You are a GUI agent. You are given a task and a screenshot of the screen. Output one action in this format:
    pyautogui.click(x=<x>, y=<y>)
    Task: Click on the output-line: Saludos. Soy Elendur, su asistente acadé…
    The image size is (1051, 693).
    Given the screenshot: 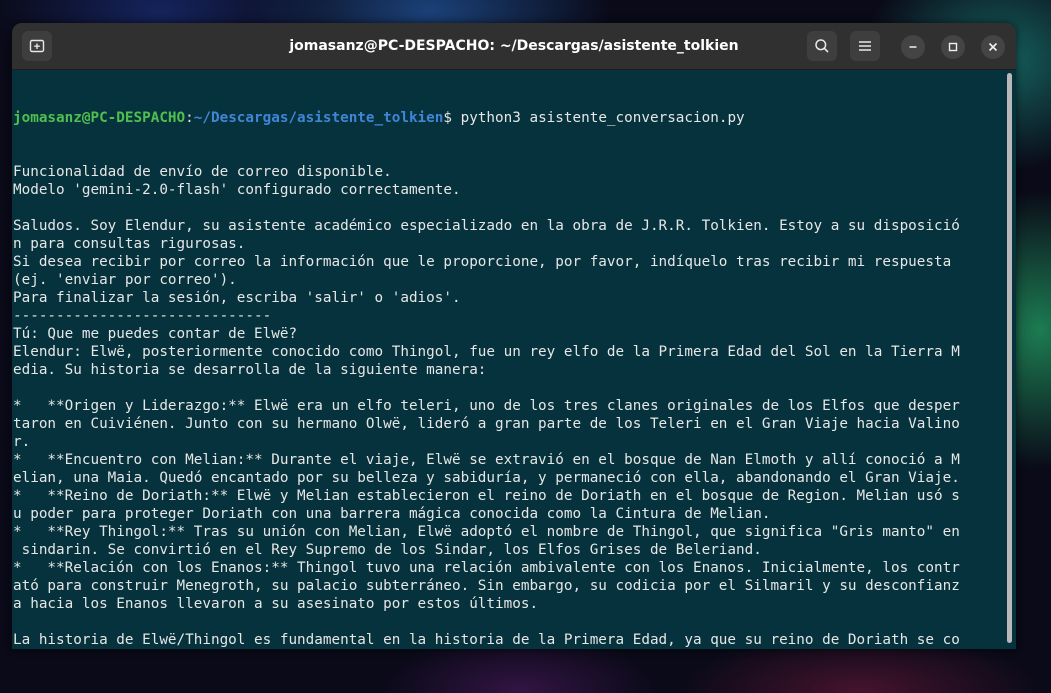 What is the action you would take?
    pyautogui.click(x=486, y=226)
    